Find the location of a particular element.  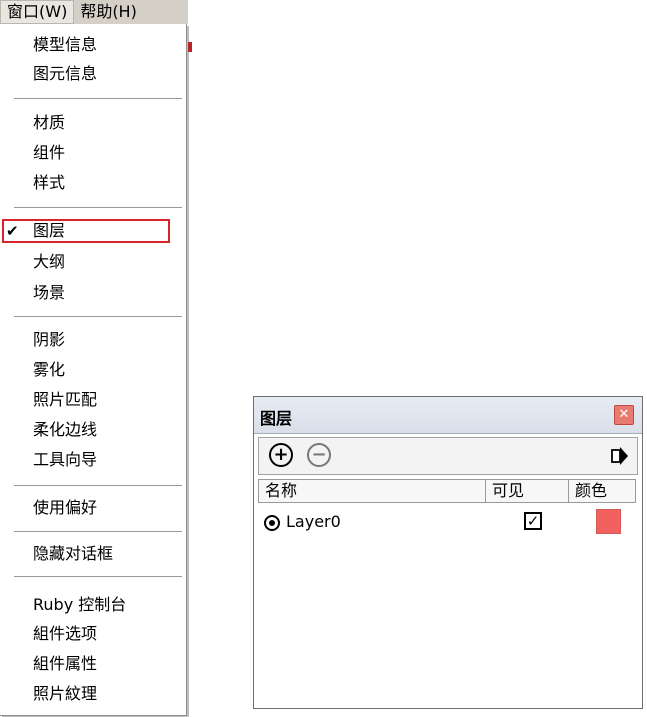

menu-item-ruby-console: Ruby 控制台 is located at coordinates (79, 605).